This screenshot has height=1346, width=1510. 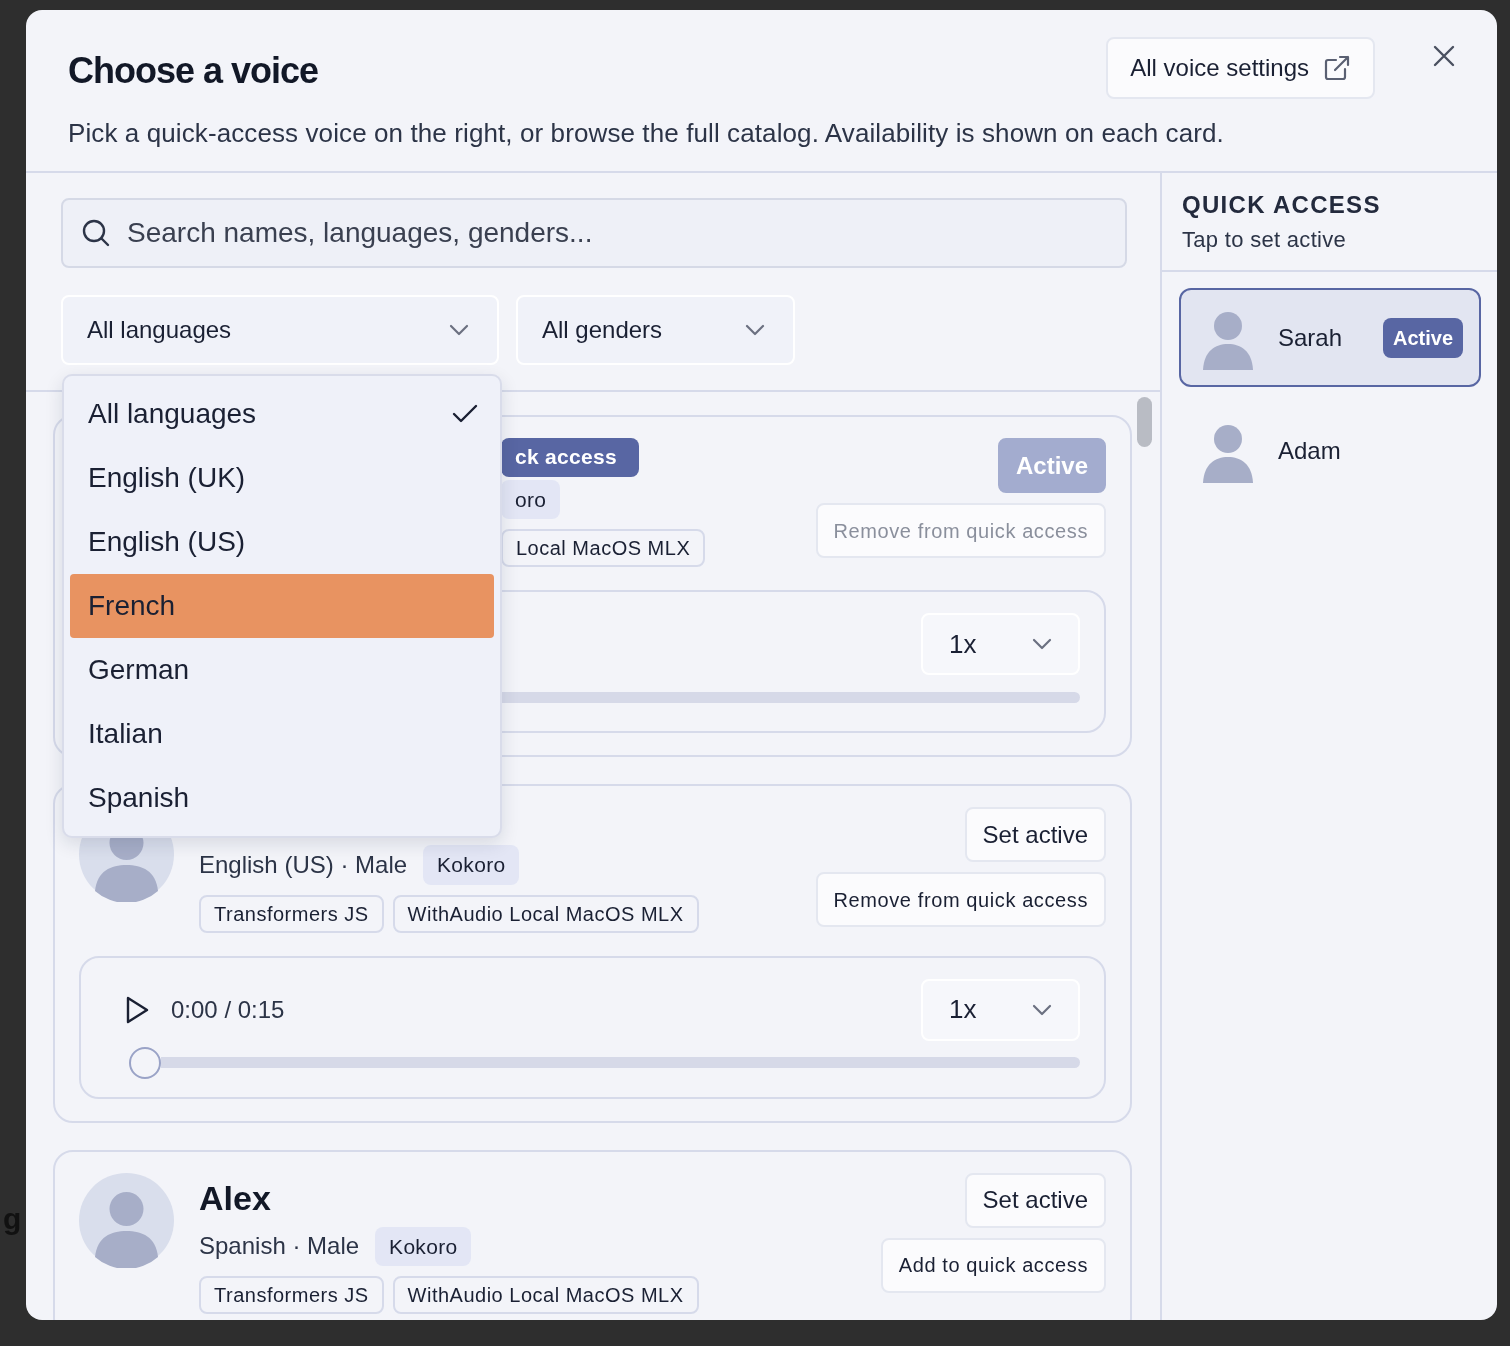 I want to click on menu-item: All languages, so click(x=282, y=414).